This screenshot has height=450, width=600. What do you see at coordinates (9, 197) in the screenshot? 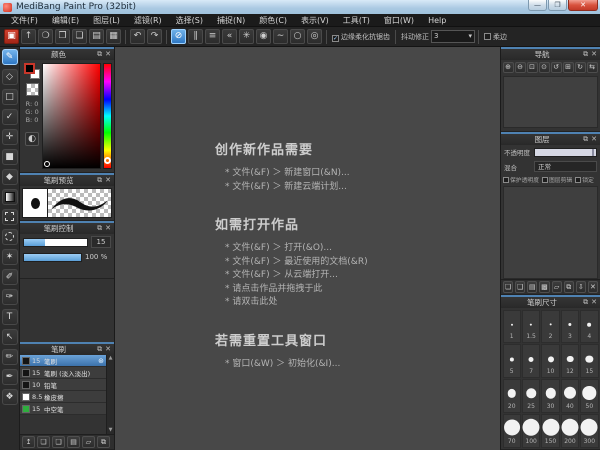
I see `gradient-tool` at bounding box center [9, 197].